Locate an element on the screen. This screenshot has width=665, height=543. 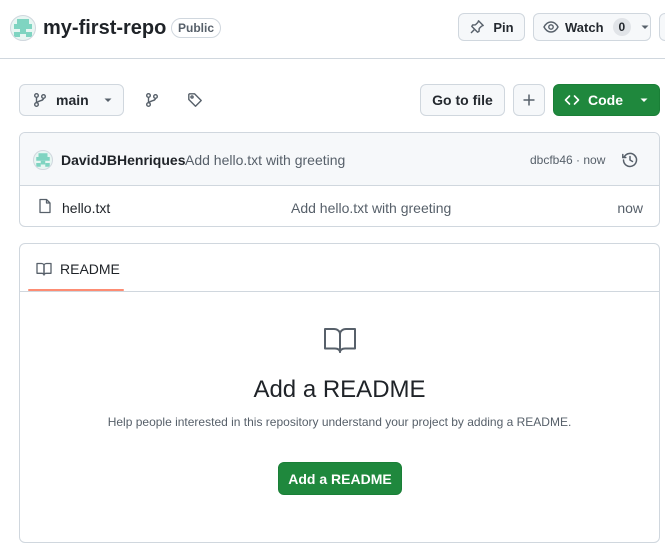
repo-name: my-first-repo is located at coordinates (104, 28).